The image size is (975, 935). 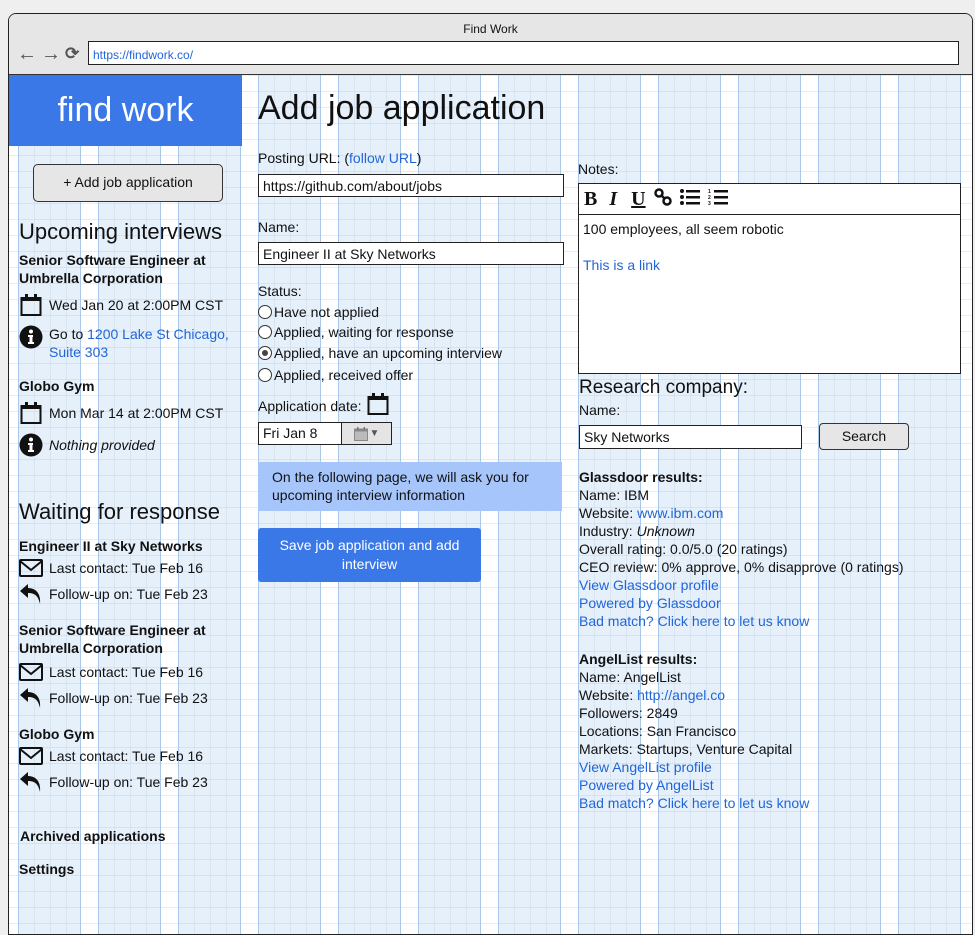 What do you see at coordinates (523, 53) in the screenshot?
I see `url-bar: https://findwork.co/` at bounding box center [523, 53].